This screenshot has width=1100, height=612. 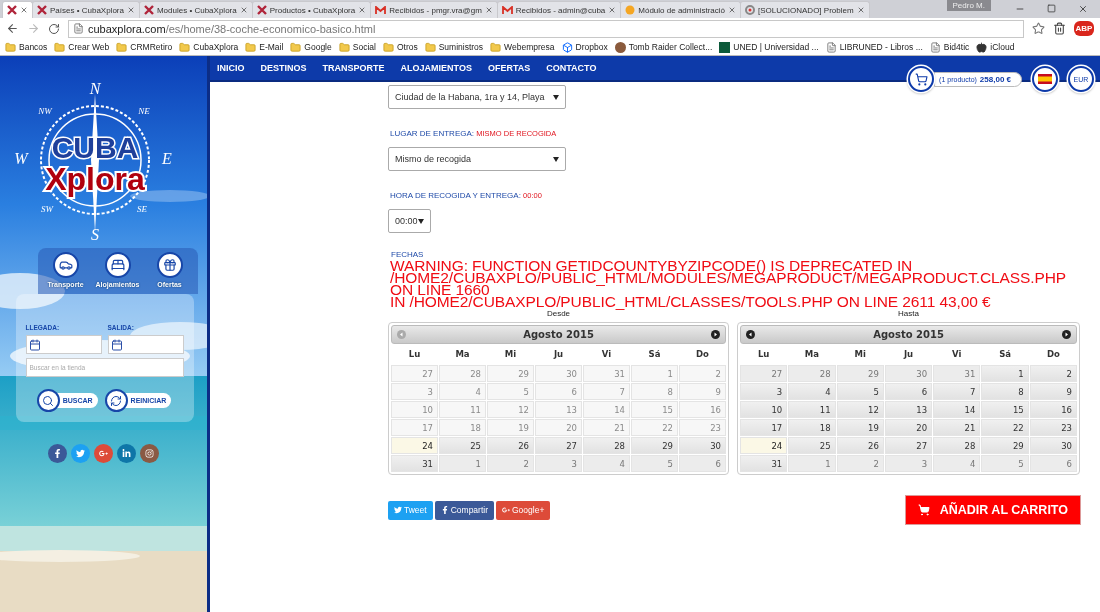 I want to click on share-button: Compartir, so click(x=464, y=510).